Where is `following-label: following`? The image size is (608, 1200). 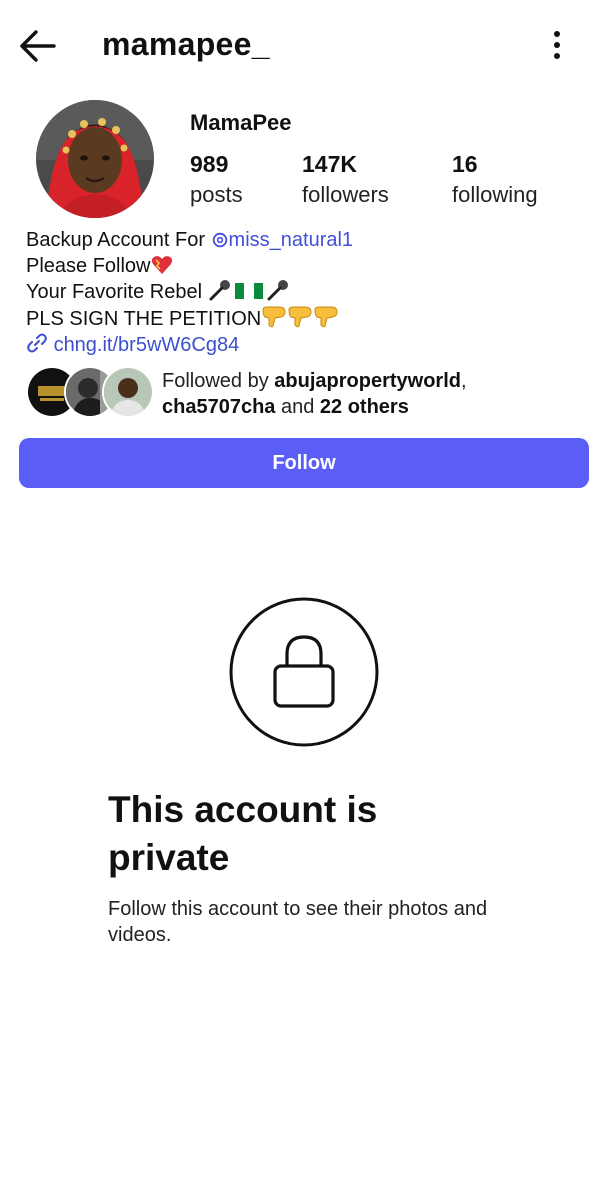
following-label: following is located at coordinates (495, 194).